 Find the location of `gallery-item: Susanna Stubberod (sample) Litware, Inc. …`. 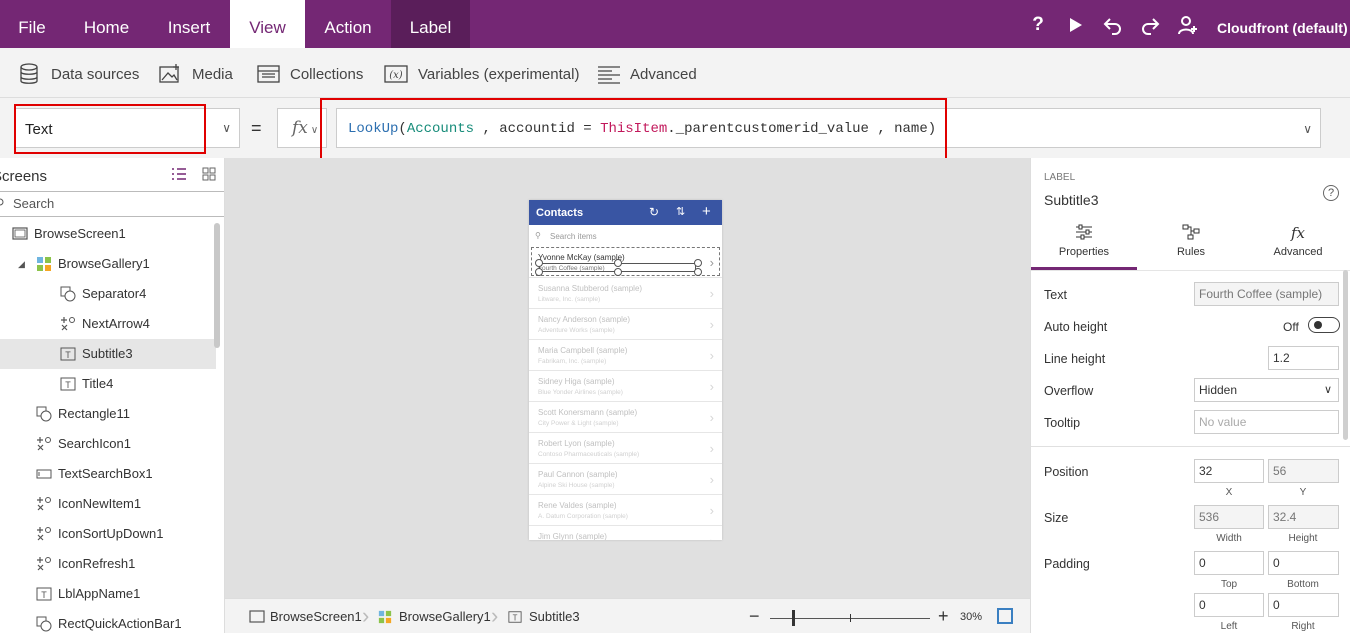

gallery-item: Susanna Stubberod (sample) Litware, Inc. … is located at coordinates (625, 293).